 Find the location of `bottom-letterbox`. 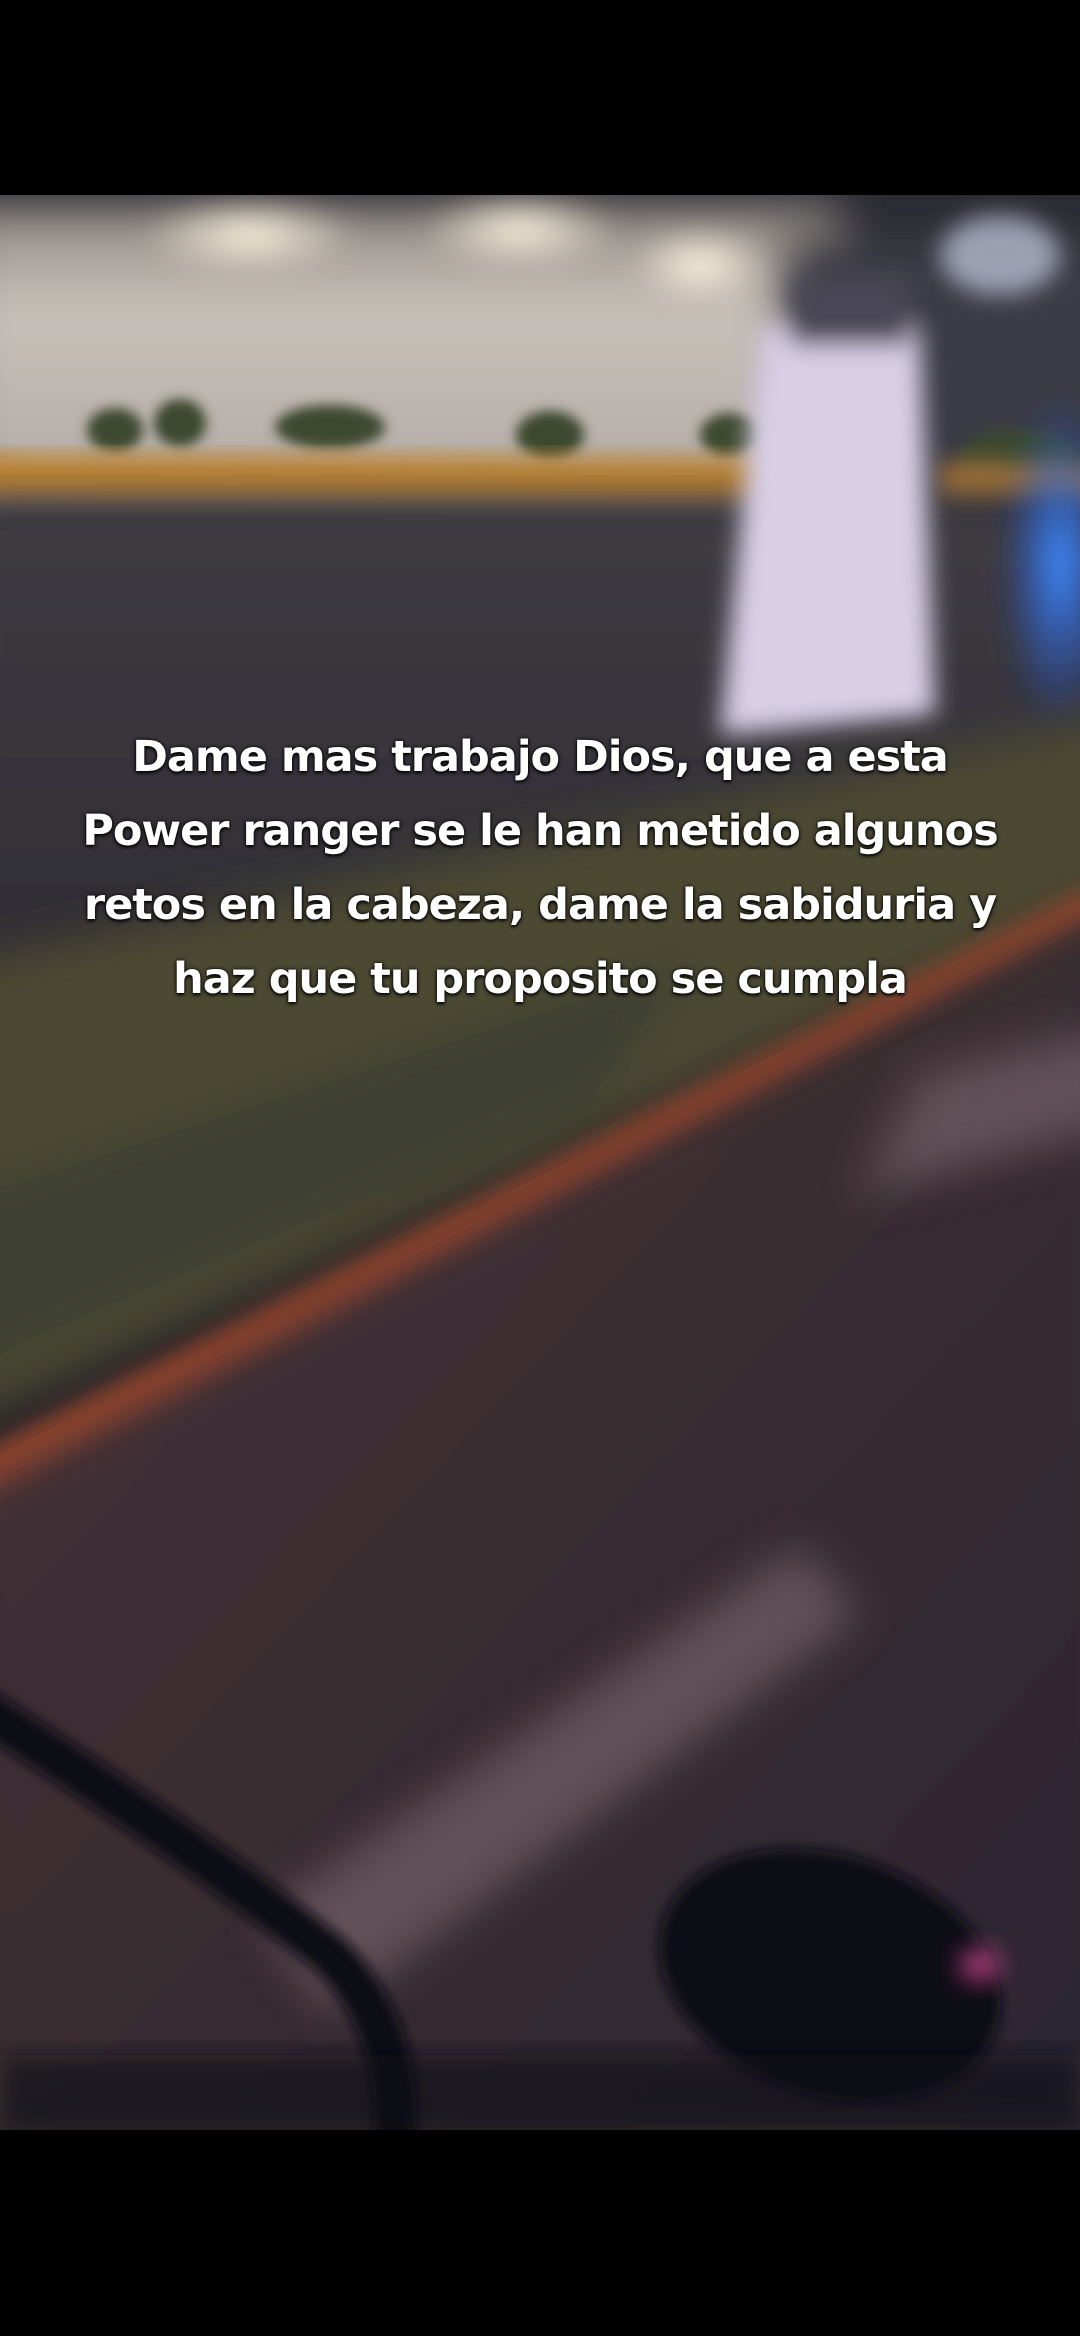

bottom-letterbox is located at coordinates (540, 2233).